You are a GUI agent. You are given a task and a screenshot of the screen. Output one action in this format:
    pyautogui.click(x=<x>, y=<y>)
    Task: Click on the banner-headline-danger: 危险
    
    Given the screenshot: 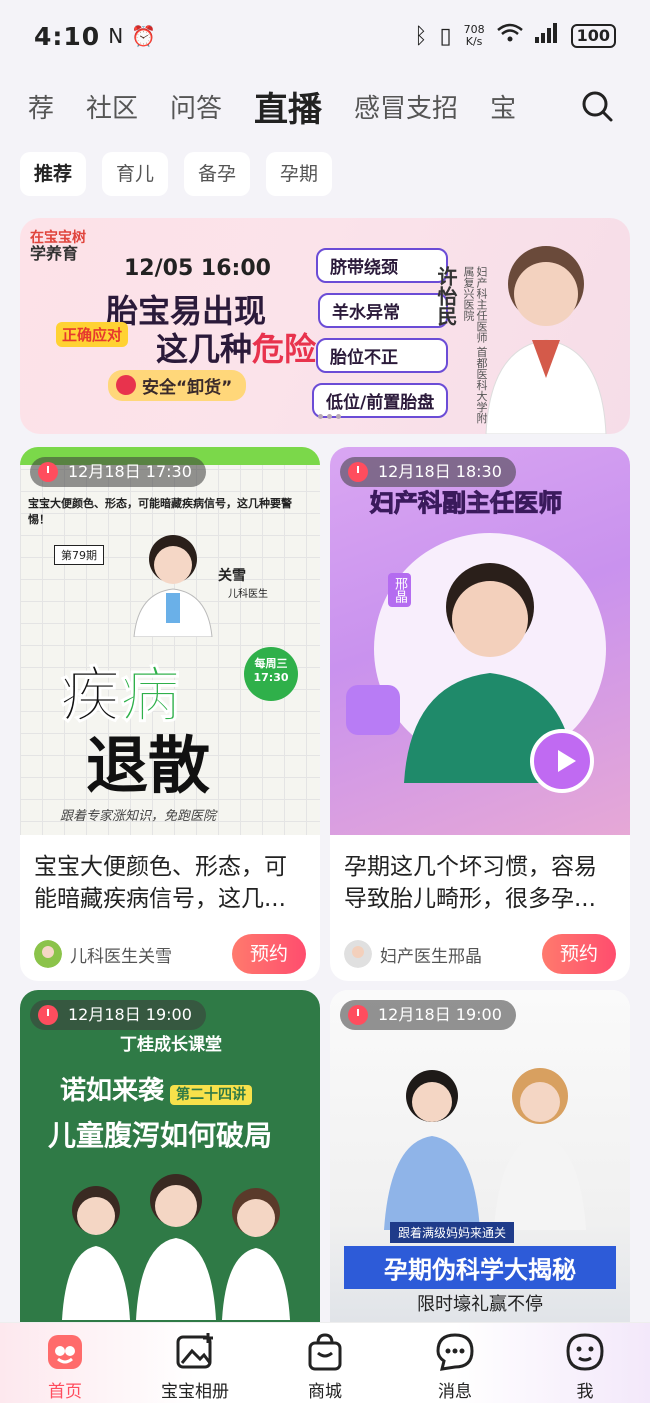 What is the action you would take?
    pyautogui.click(x=284, y=349)
    